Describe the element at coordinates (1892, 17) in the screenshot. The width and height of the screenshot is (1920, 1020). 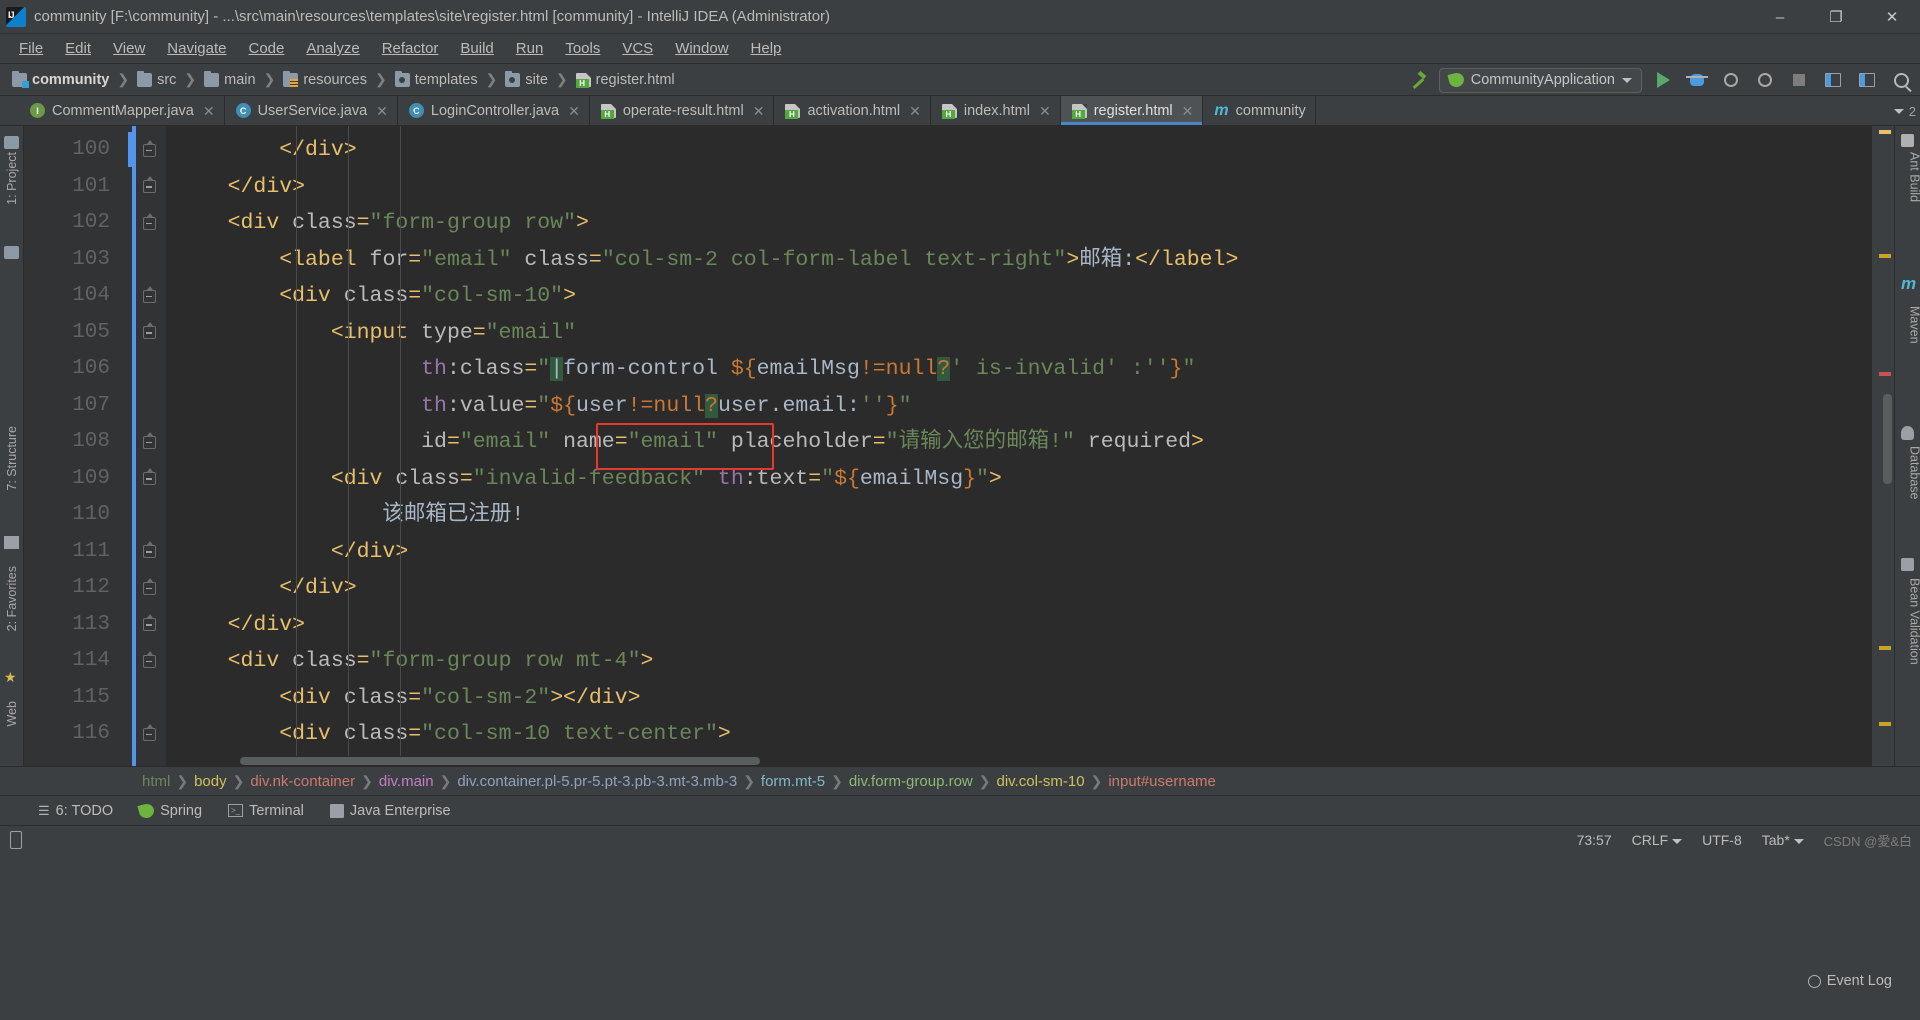
I see `close-button: ✕` at that location.